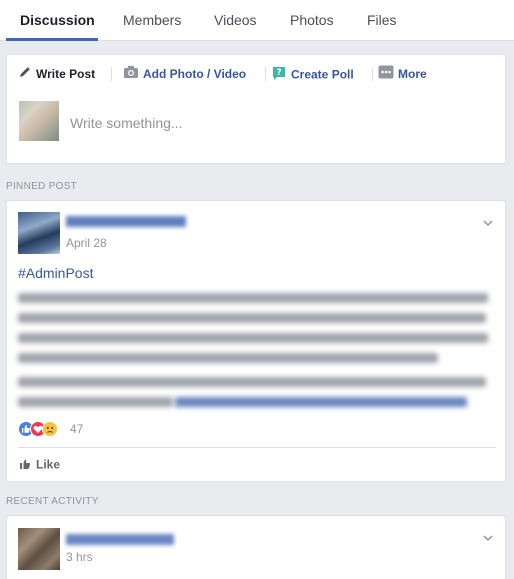  Describe the element at coordinates (256, 547) in the screenshot. I see `recent-post-card: 3 hrs` at that location.